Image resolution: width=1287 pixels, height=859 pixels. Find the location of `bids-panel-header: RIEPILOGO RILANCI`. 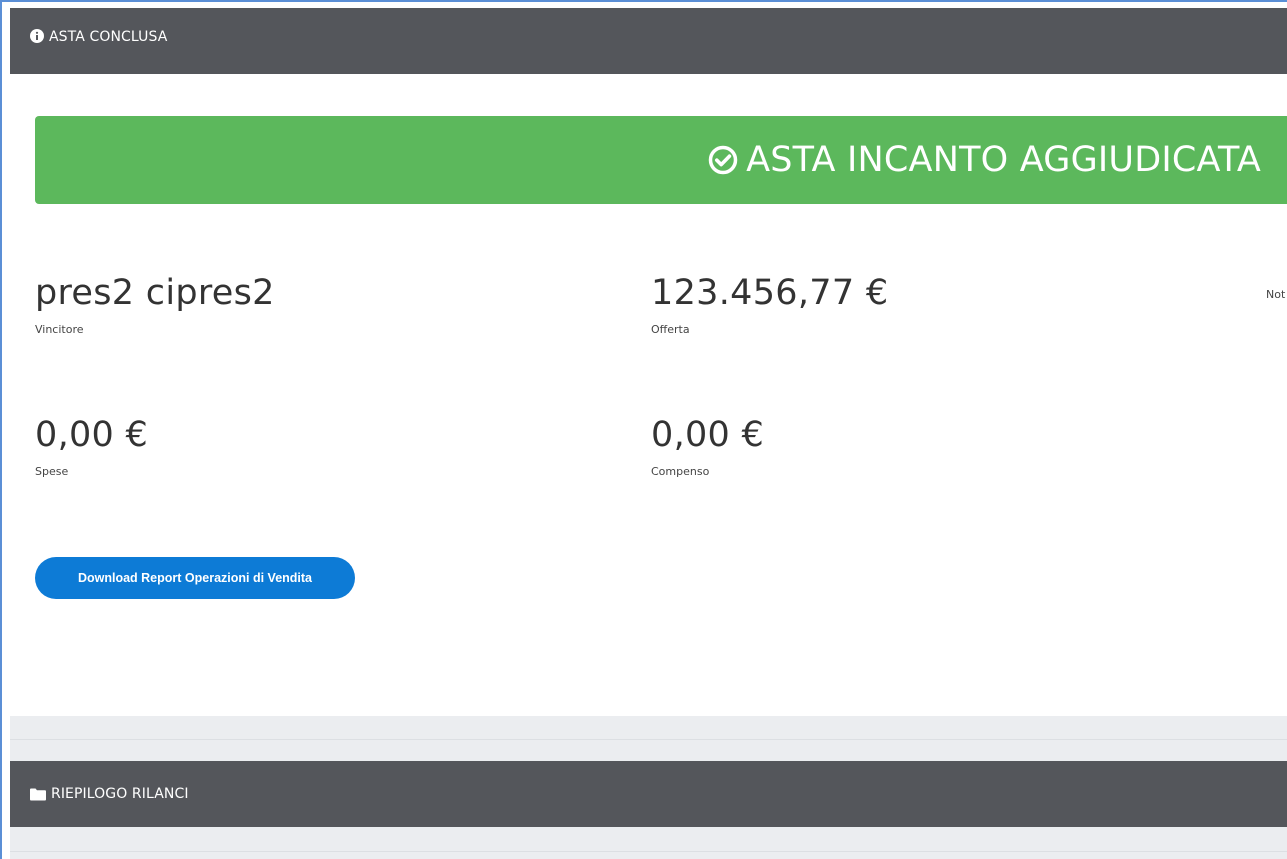

bids-panel-header: RIEPILOGO RILANCI is located at coordinates (648, 794).